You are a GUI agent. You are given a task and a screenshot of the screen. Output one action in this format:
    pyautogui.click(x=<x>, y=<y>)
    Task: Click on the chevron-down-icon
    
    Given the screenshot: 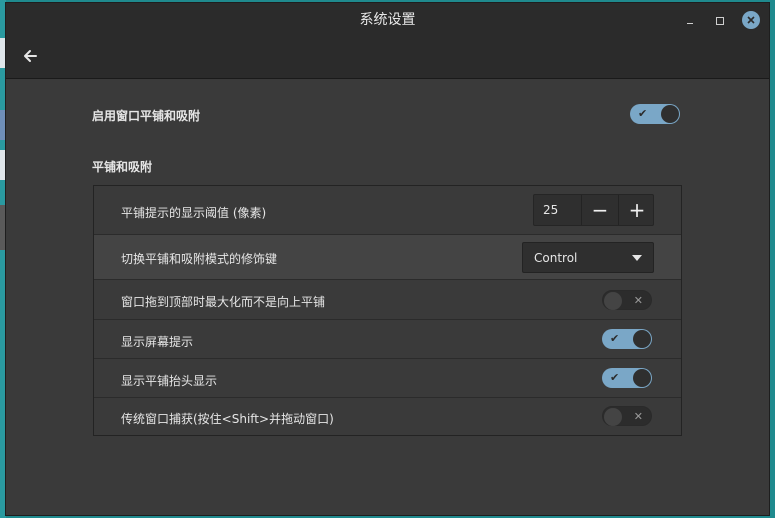 What is the action you would take?
    pyautogui.click(x=637, y=258)
    